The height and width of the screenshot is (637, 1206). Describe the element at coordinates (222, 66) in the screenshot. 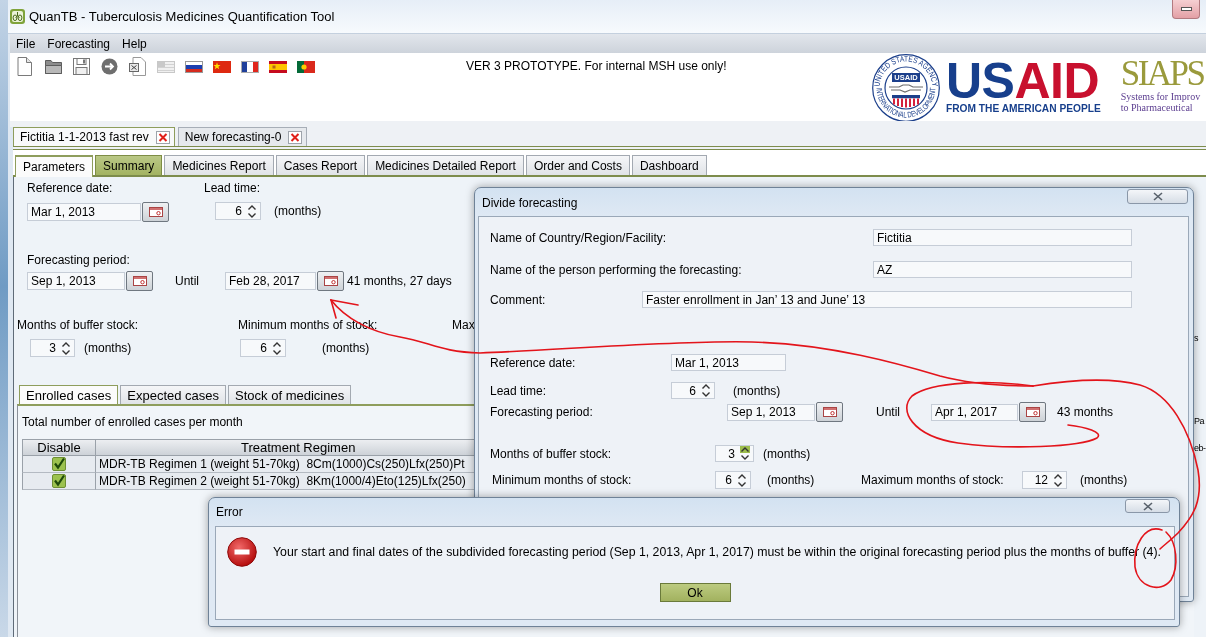

I see `china-flag-icon` at that location.